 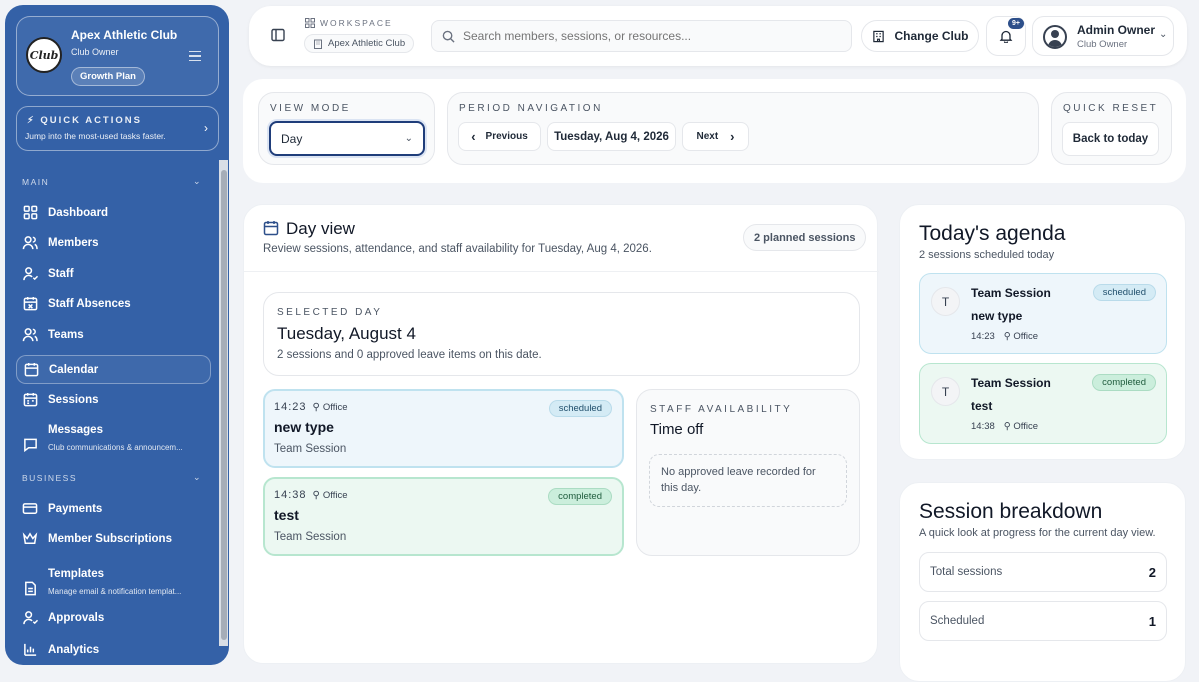 I want to click on session-time: 14:38, so click(x=290, y=495).